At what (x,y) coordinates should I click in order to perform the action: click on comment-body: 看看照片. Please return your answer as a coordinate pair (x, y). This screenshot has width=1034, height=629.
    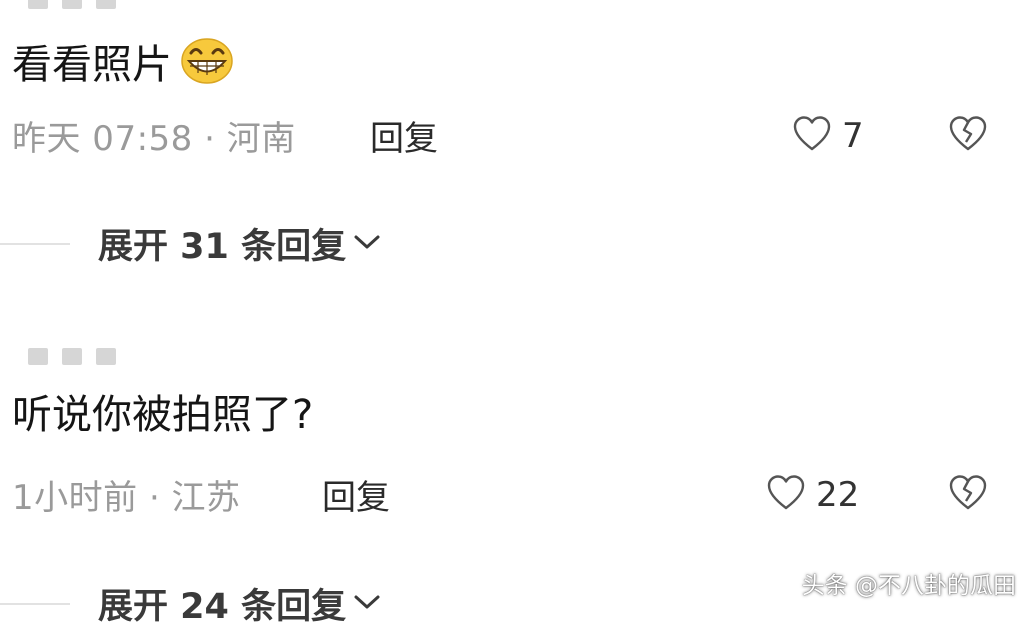
    Looking at the image, I should click on (123, 65).